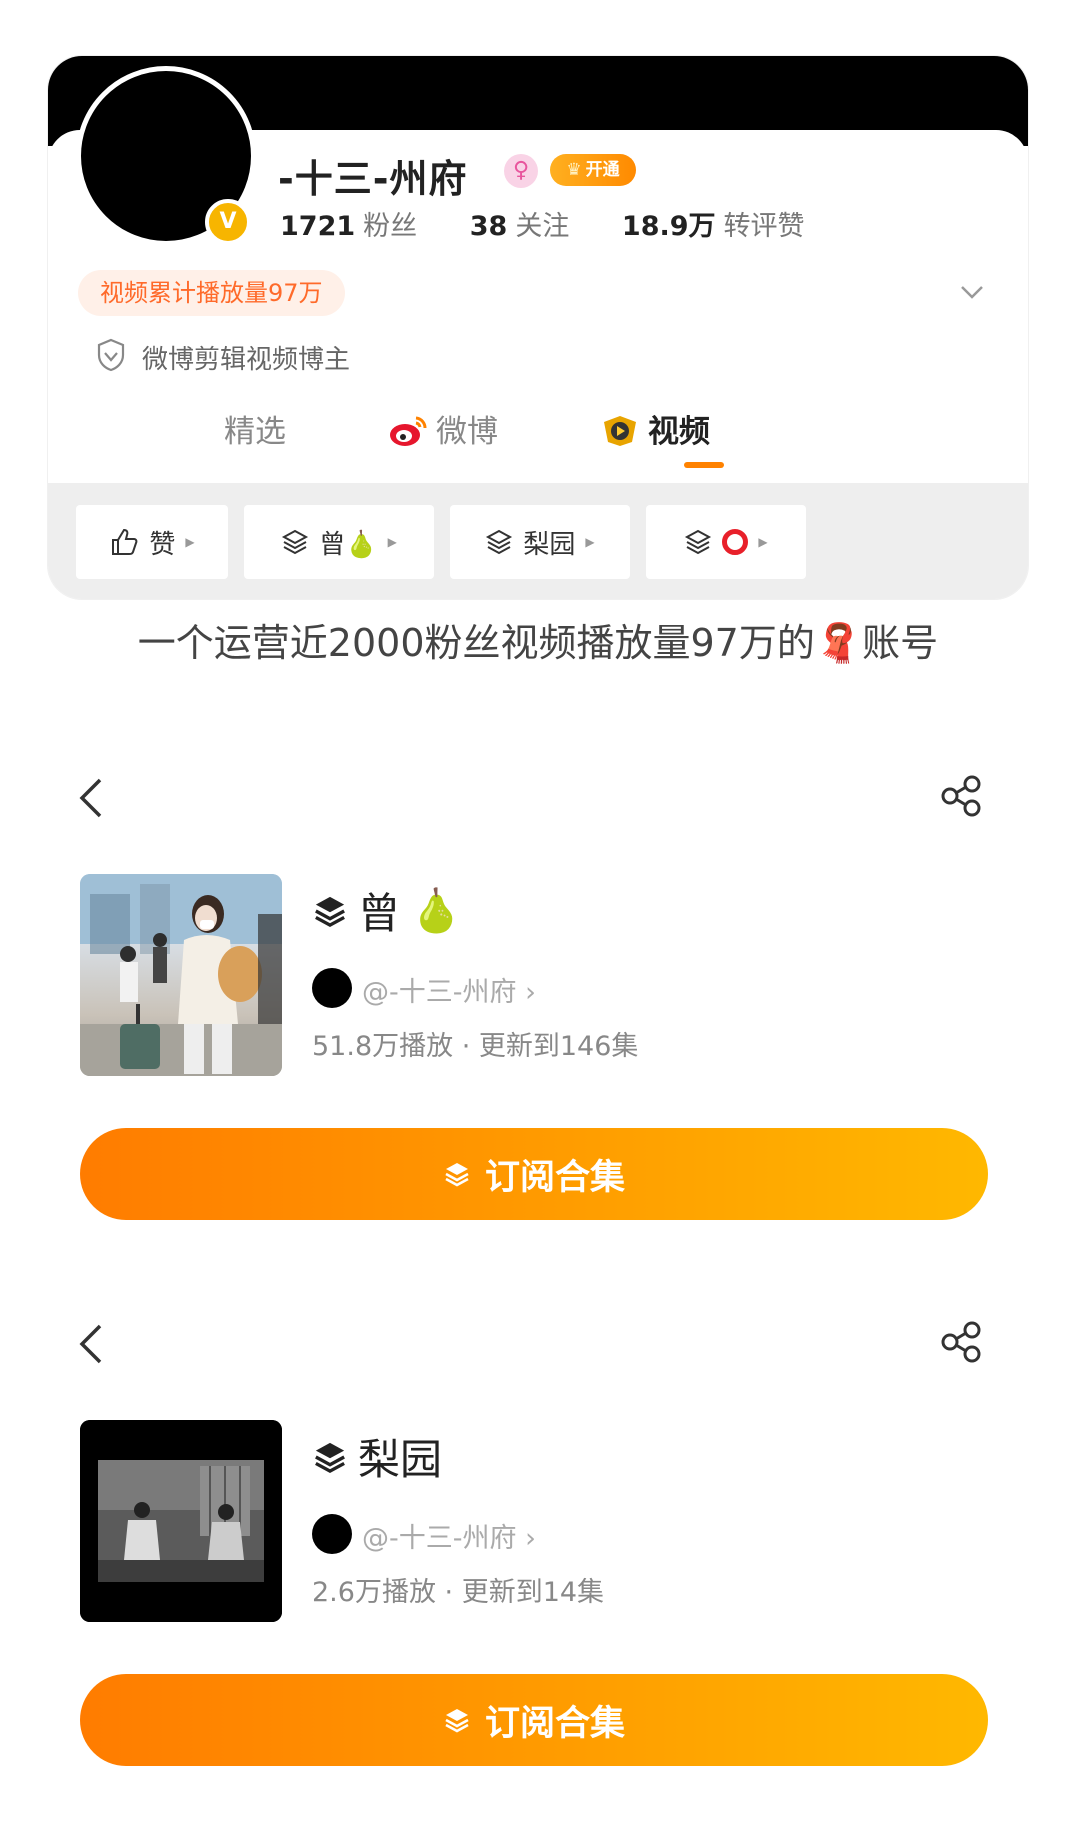  I want to click on red-ring-icon, so click(735, 542).